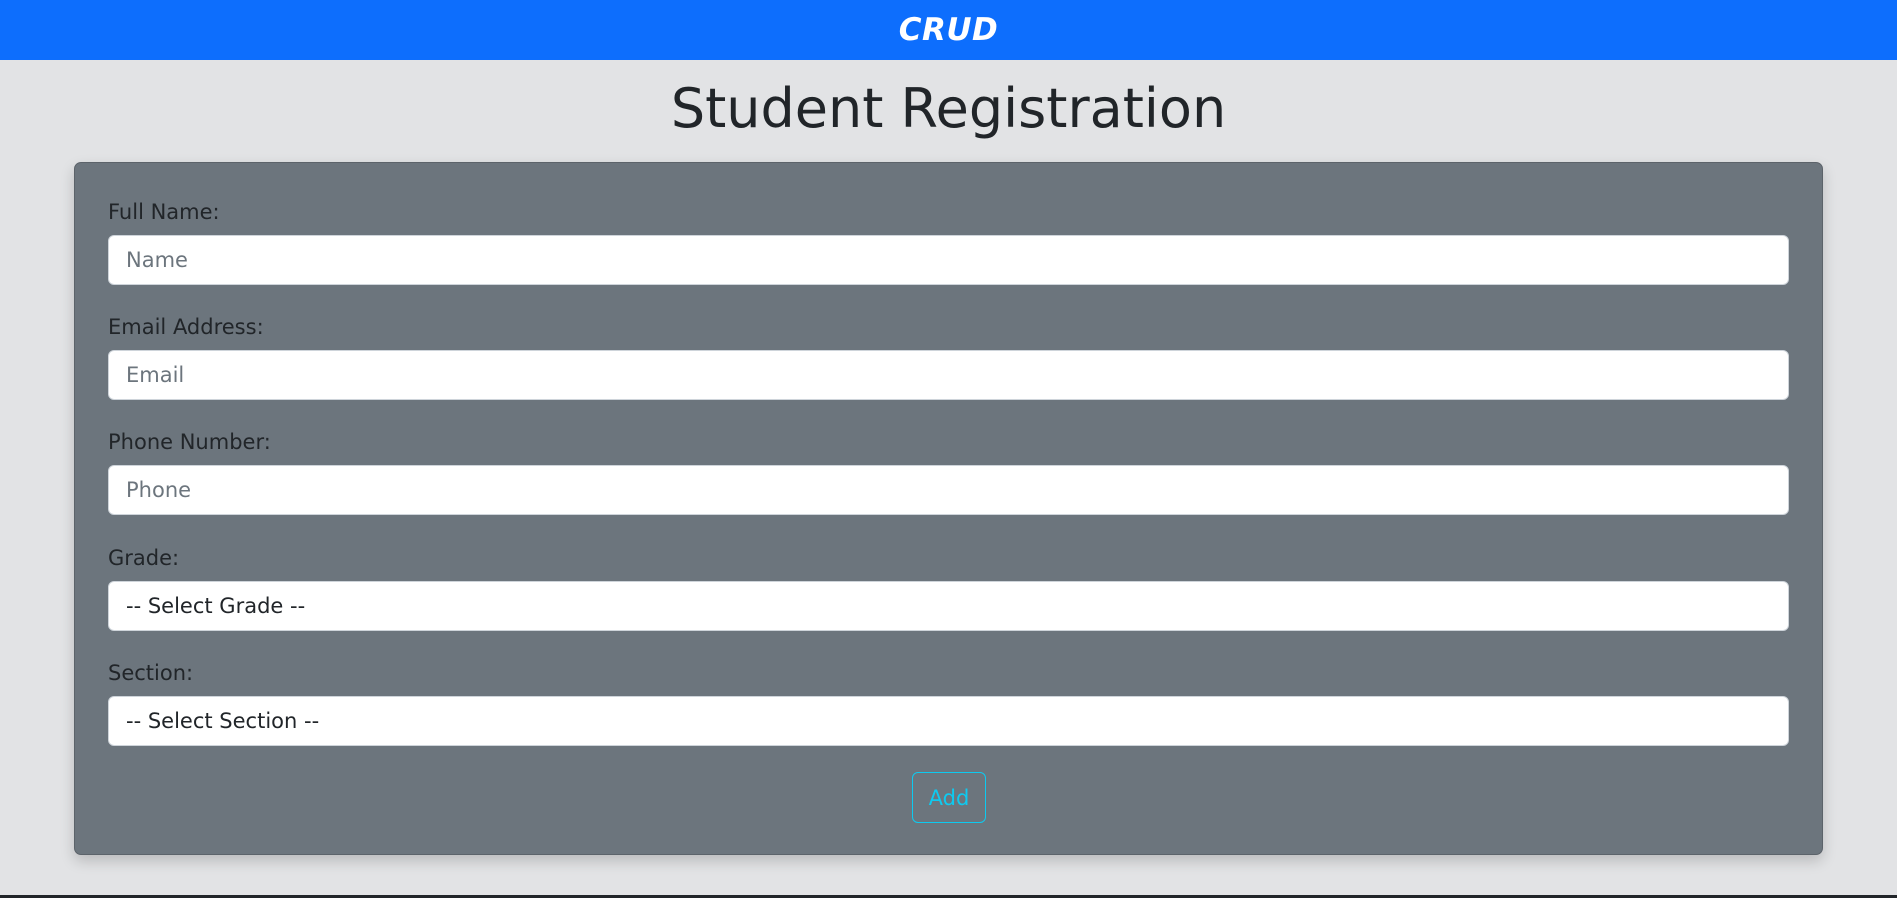  I want to click on full-name-input, so click(948, 260).